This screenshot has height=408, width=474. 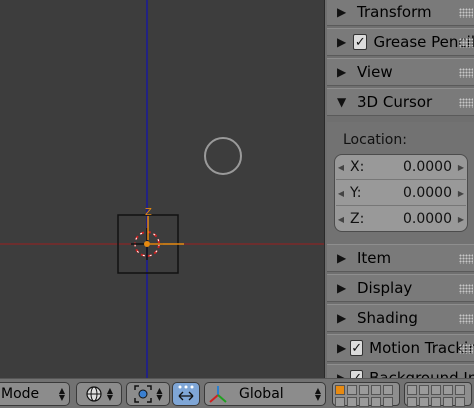 What do you see at coordinates (147, 244) in the screenshot?
I see `object-origin-dot` at bounding box center [147, 244].